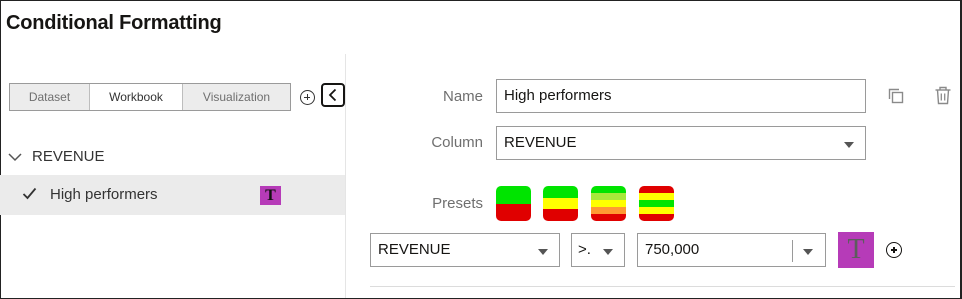  I want to click on condition-operator-value: >., so click(584, 249).